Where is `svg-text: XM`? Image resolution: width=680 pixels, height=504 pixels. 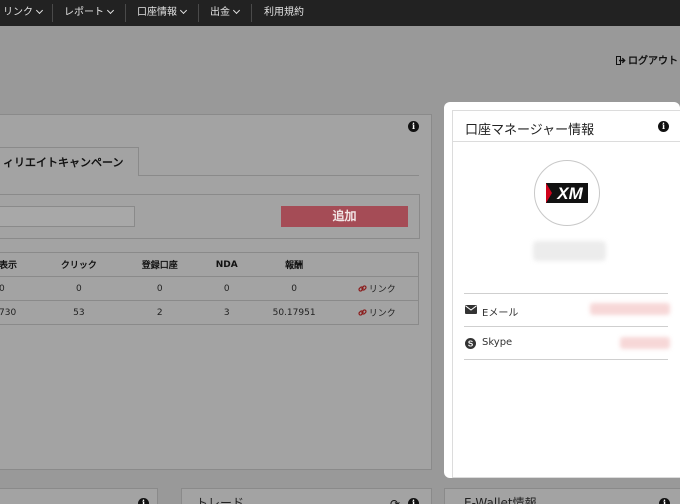 svg-text: XM is located at coordinates (569, 193).